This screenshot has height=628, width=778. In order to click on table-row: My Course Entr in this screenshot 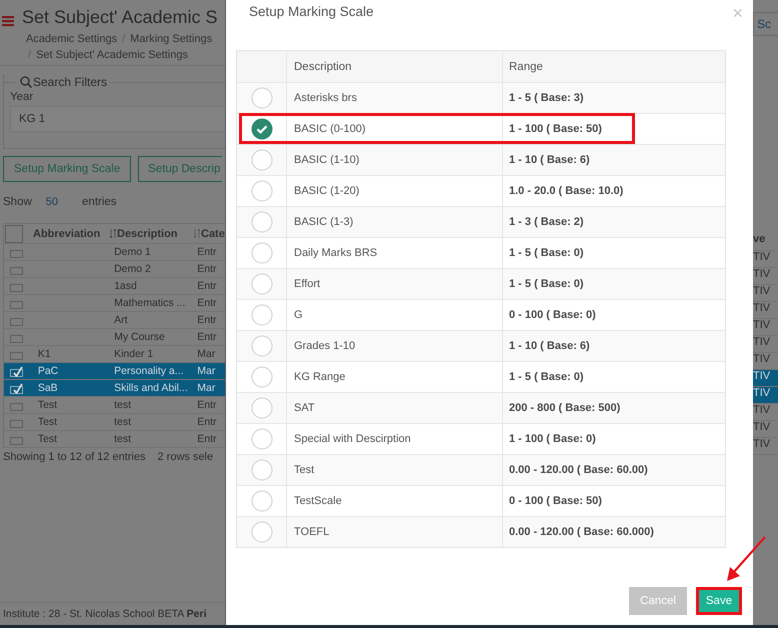, I will do `click(114, 337)`.